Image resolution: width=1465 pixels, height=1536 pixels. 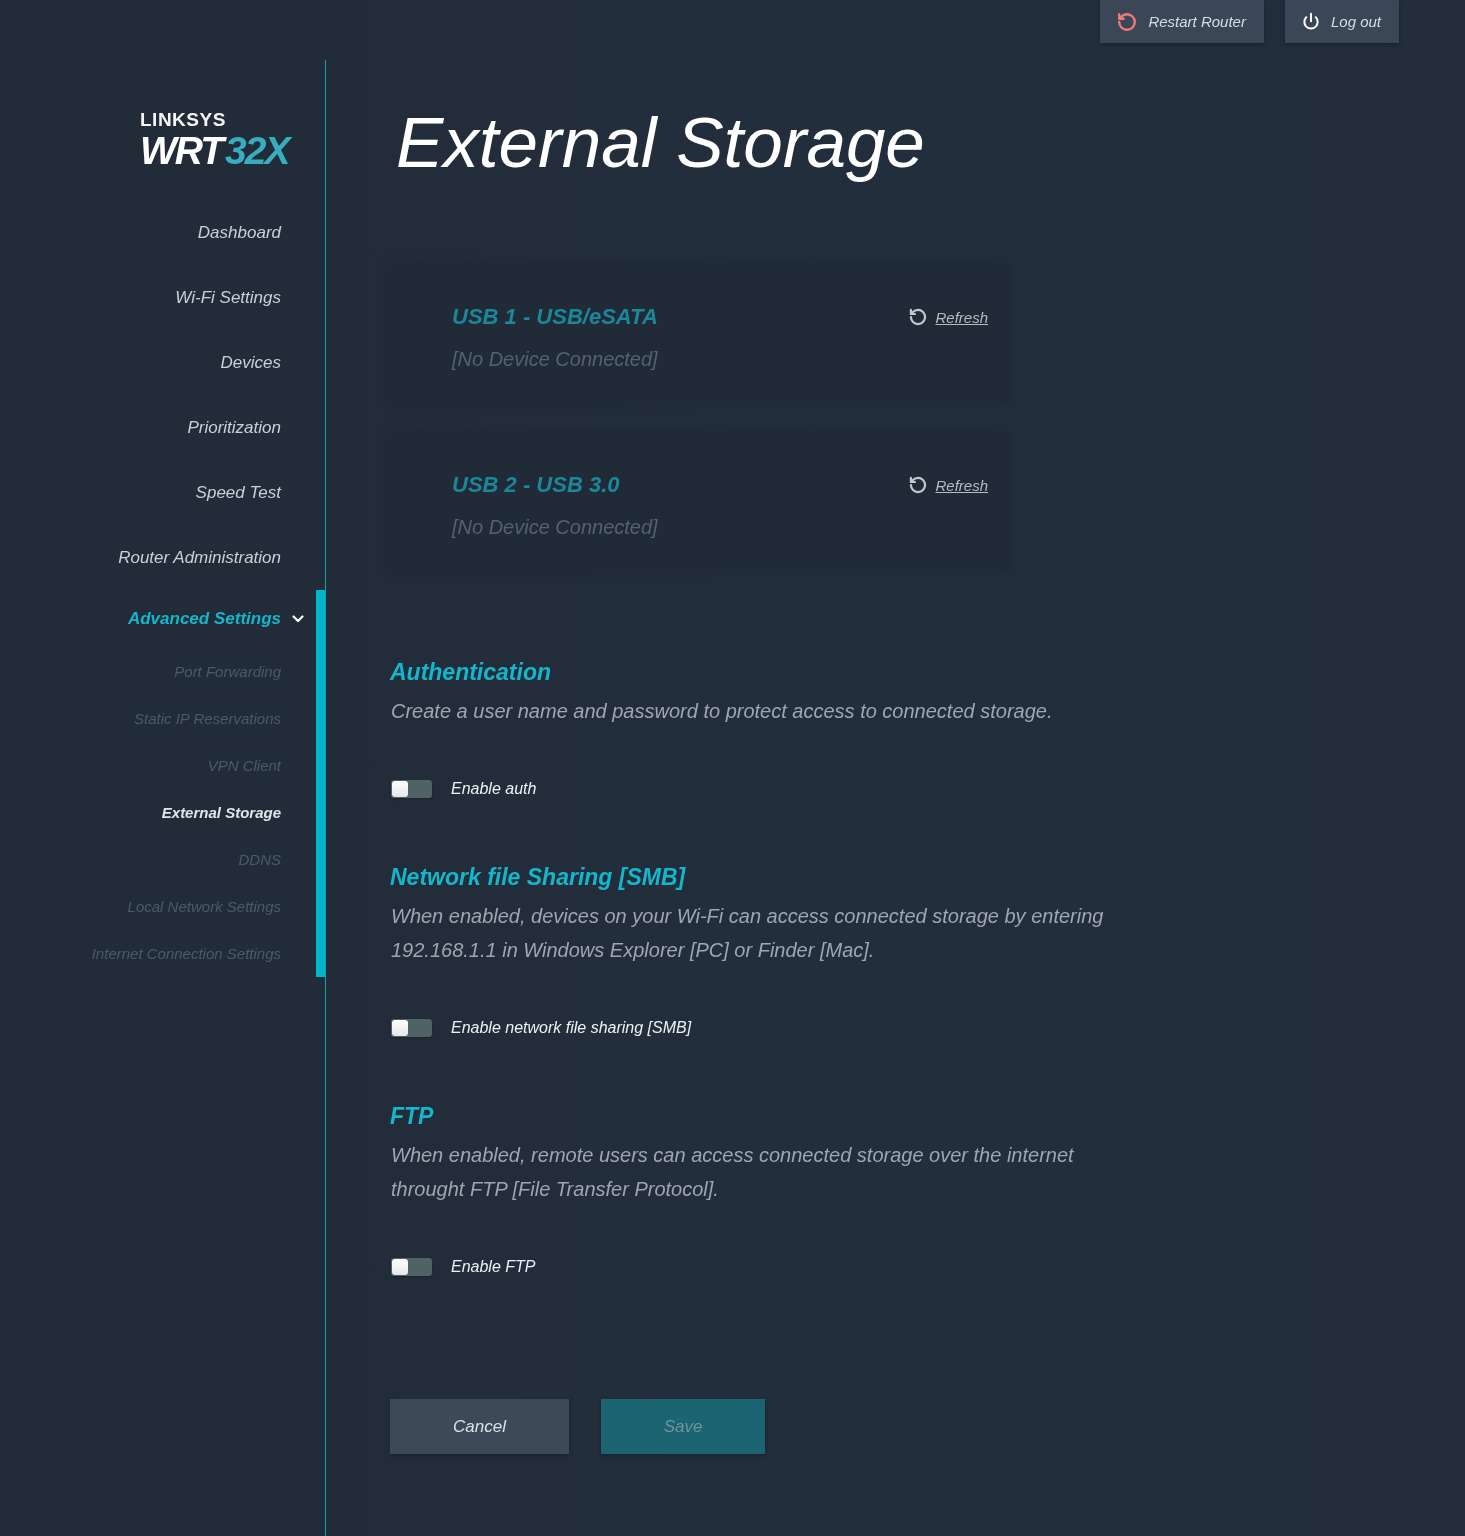 What do you see at coordinates (199, 557) in the screenshot?
I see `nav-link: Router Administration` at bounding box center [199, 557].